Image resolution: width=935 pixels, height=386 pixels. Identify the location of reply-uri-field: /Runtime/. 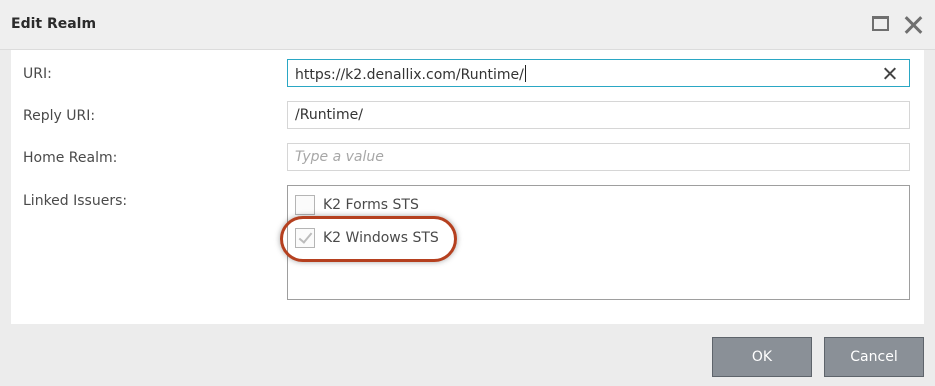
(598, 115).